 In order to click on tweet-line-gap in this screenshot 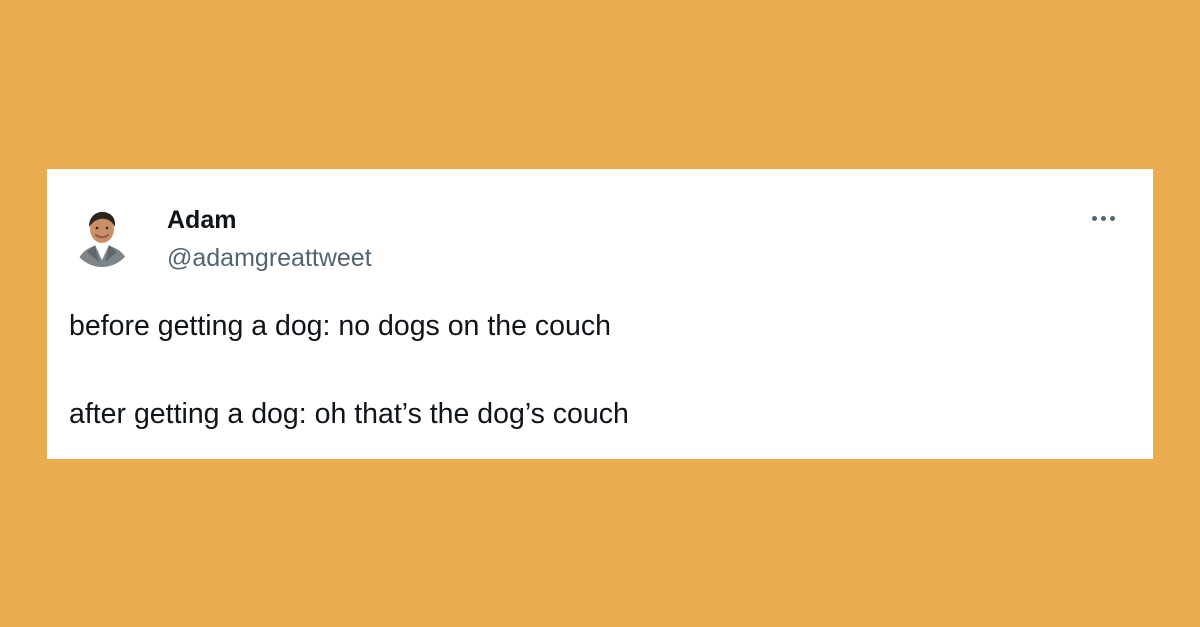, I will do `click(569, 370)`.